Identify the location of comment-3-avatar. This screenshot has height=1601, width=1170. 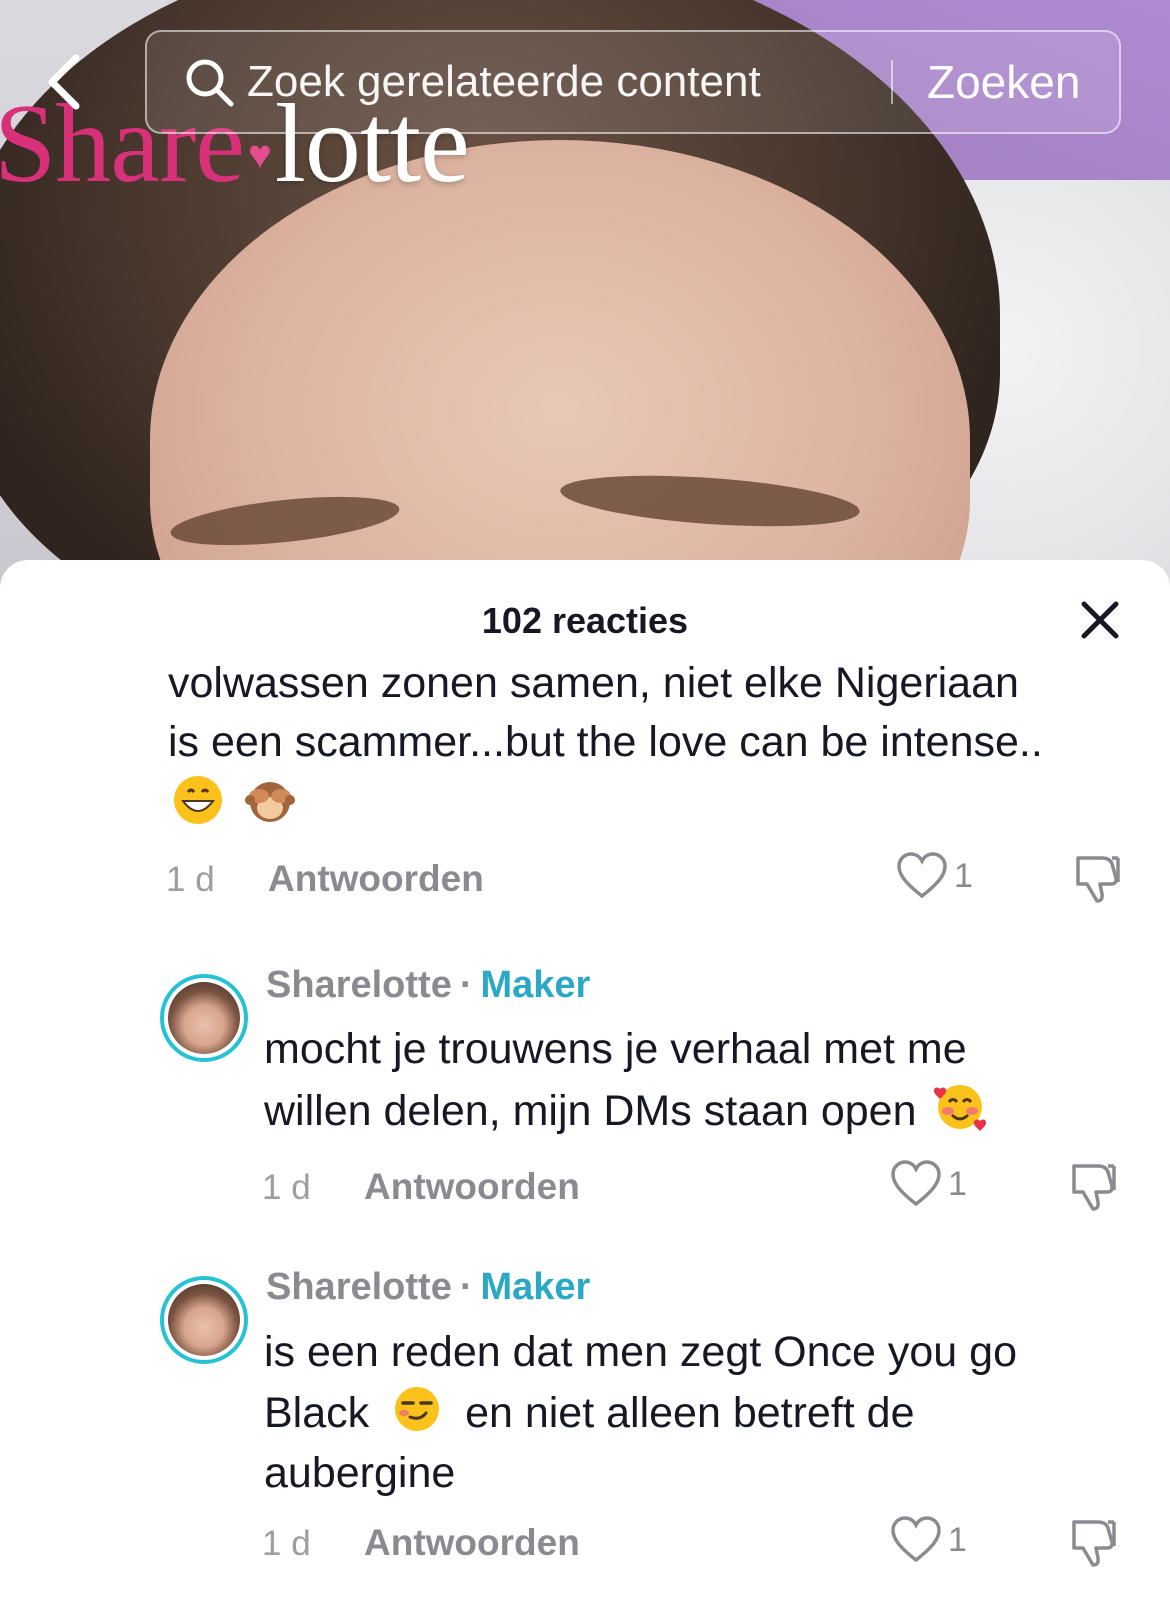
(204, 1320).